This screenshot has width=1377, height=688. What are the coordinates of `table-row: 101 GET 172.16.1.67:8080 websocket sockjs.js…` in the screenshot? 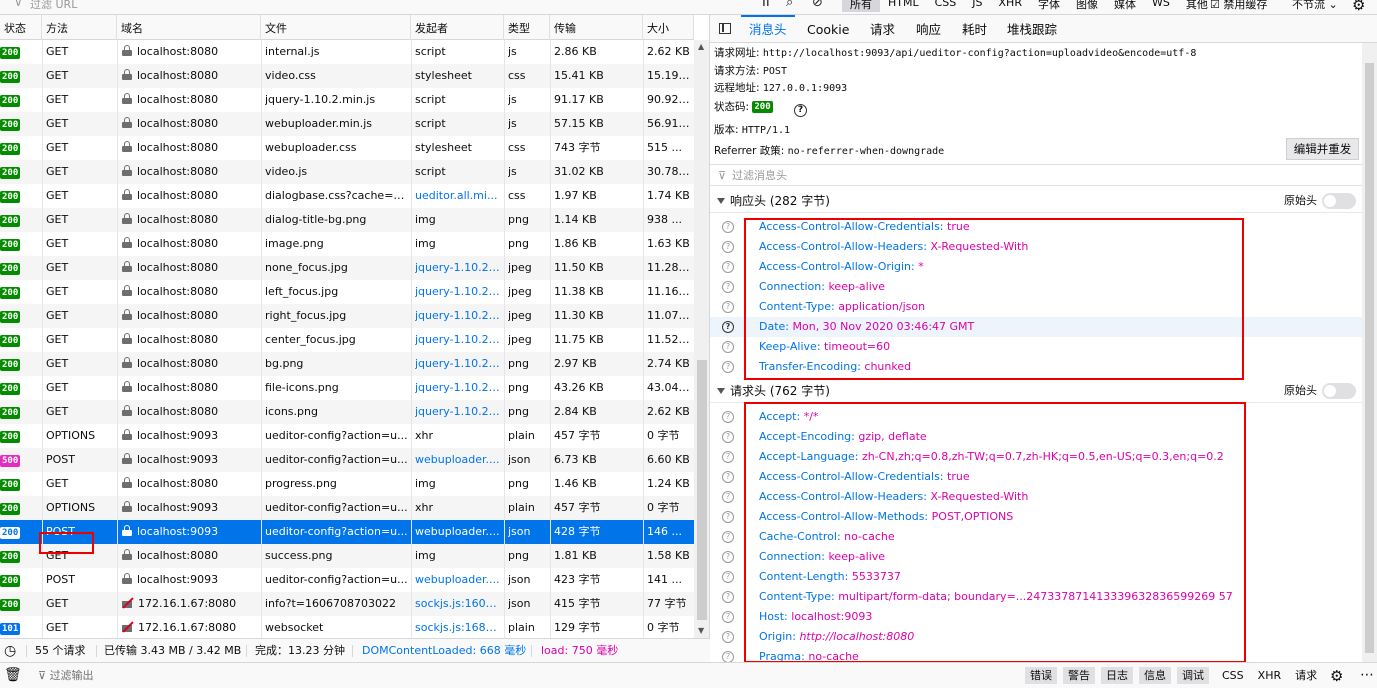 It's located at (347, 627).